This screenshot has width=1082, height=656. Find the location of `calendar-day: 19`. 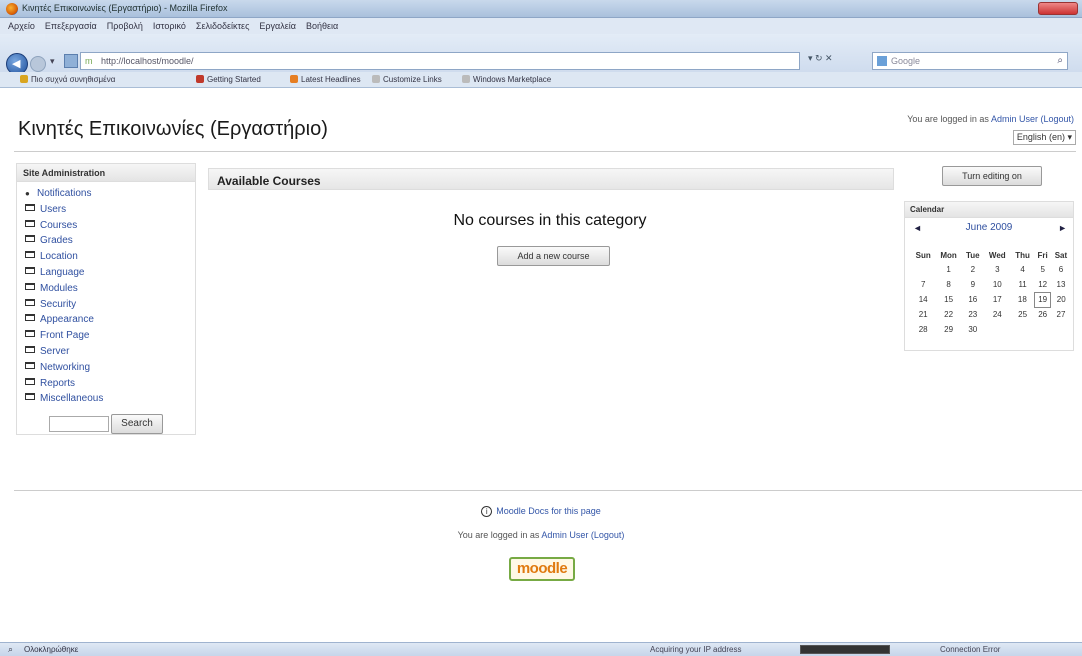

calendar-day: 19 is located at coordinates (1042, 299).